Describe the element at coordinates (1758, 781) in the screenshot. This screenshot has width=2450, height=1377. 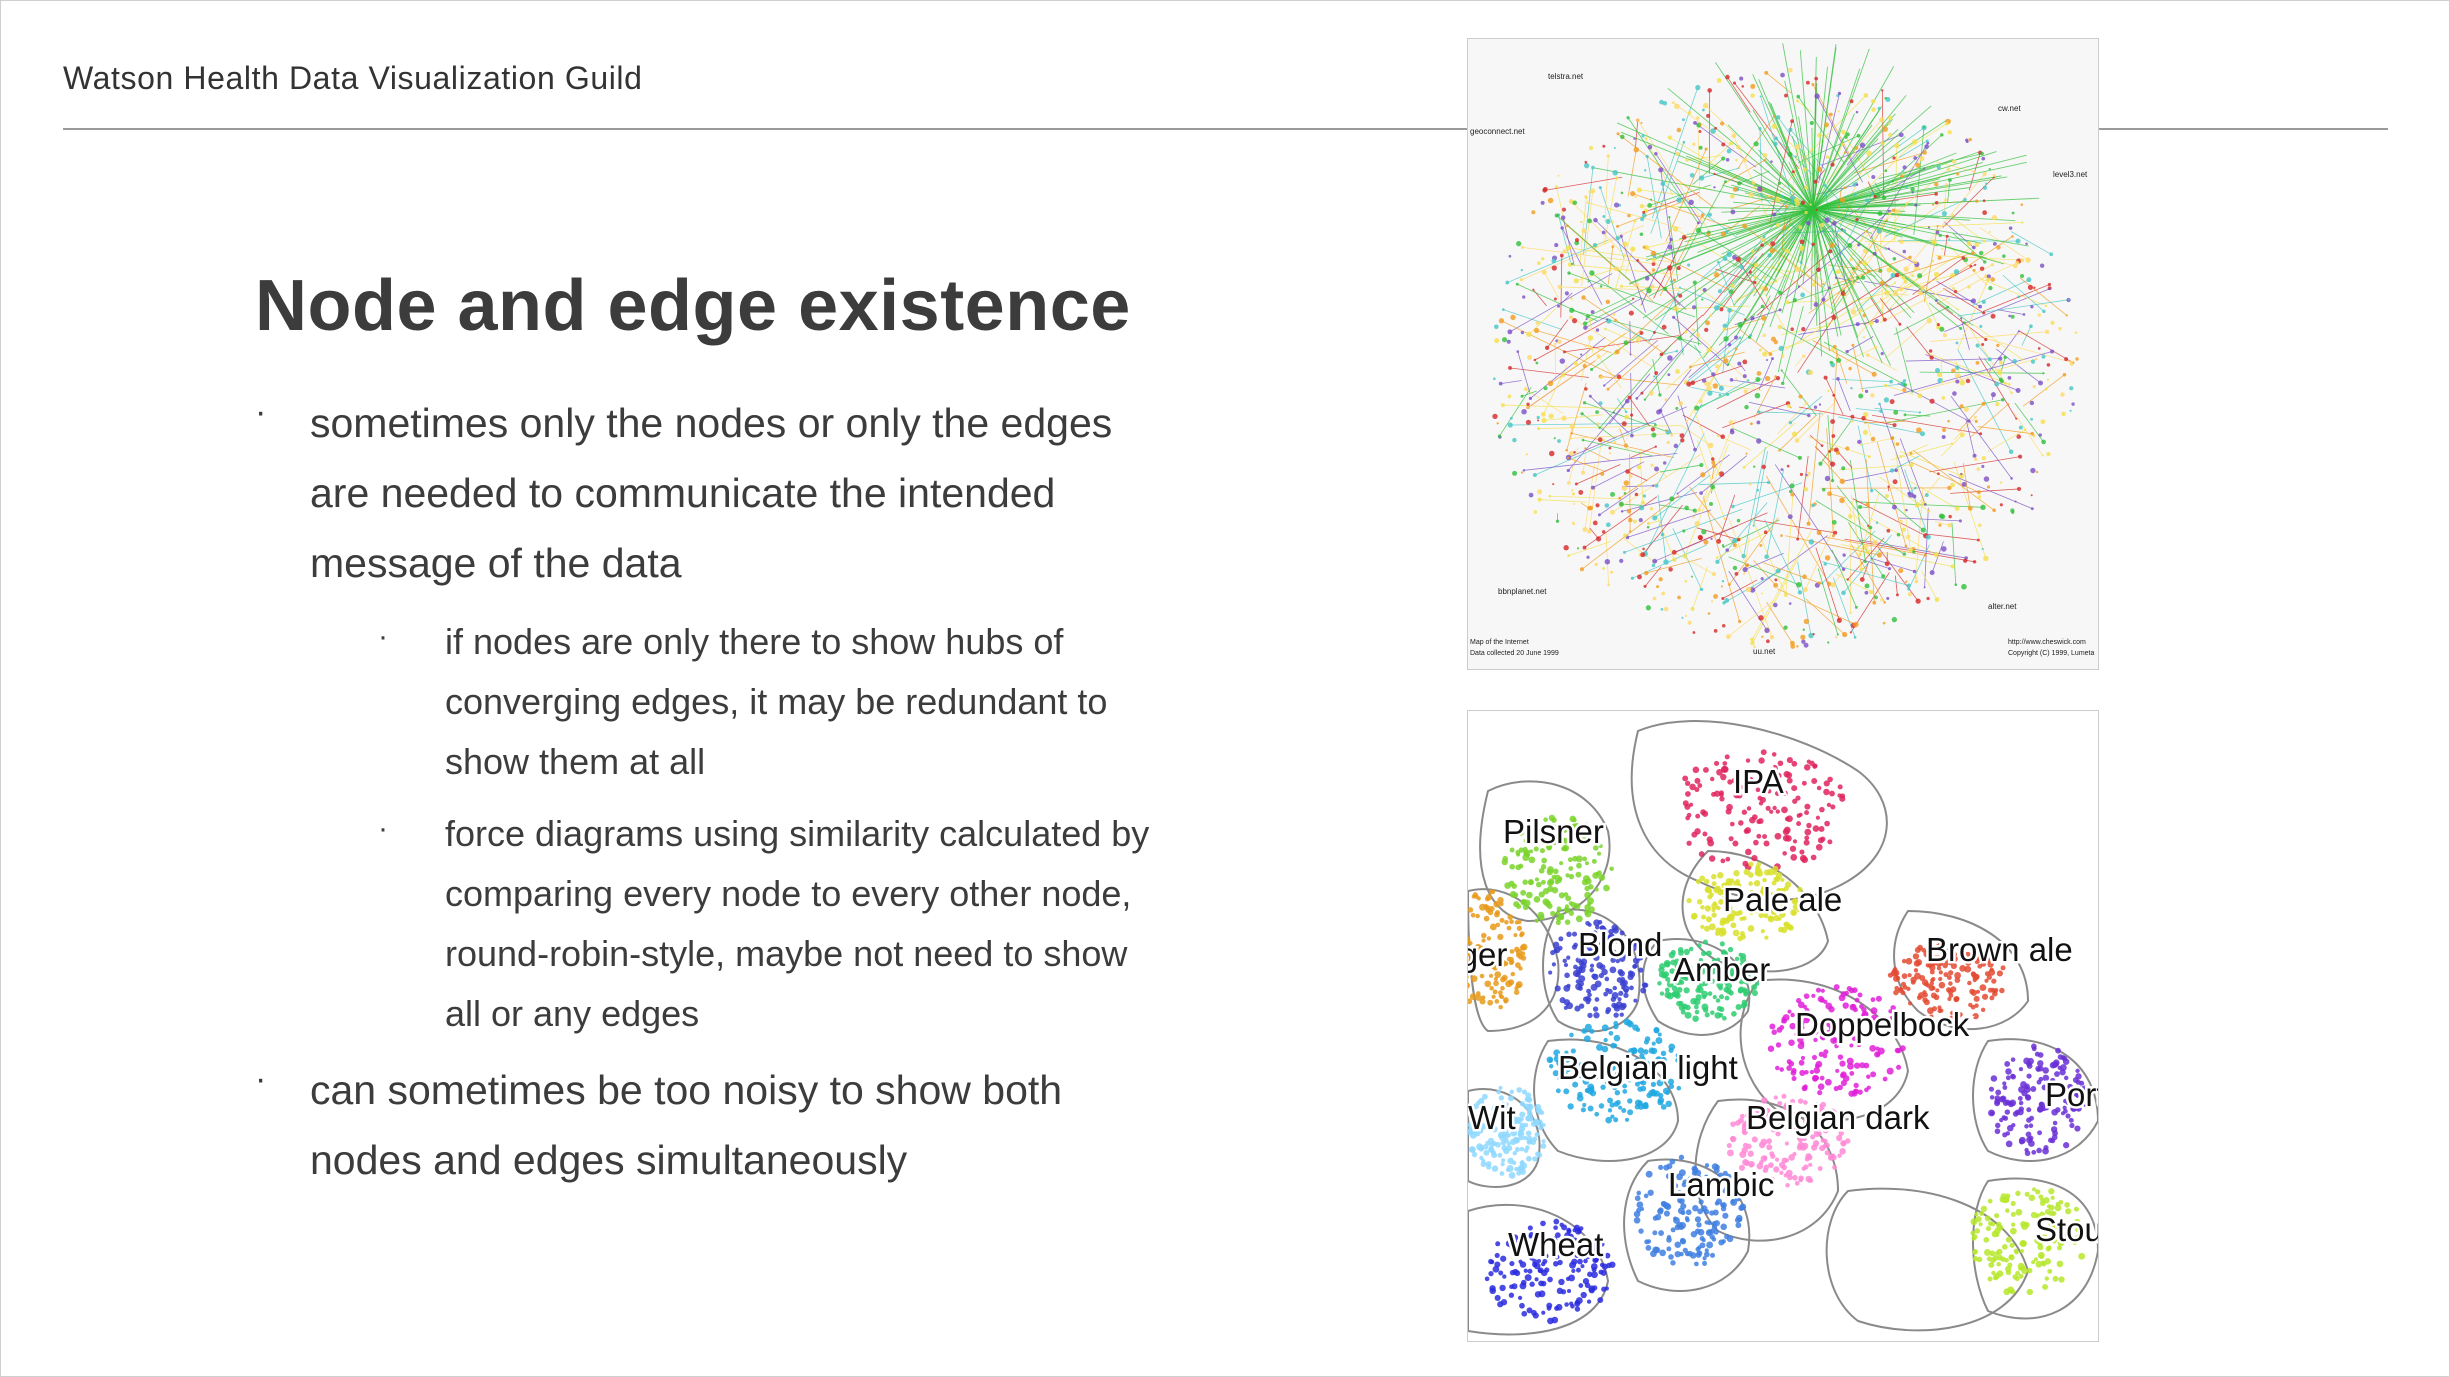
I see `cluster-label-ipa: IPA` at that location.